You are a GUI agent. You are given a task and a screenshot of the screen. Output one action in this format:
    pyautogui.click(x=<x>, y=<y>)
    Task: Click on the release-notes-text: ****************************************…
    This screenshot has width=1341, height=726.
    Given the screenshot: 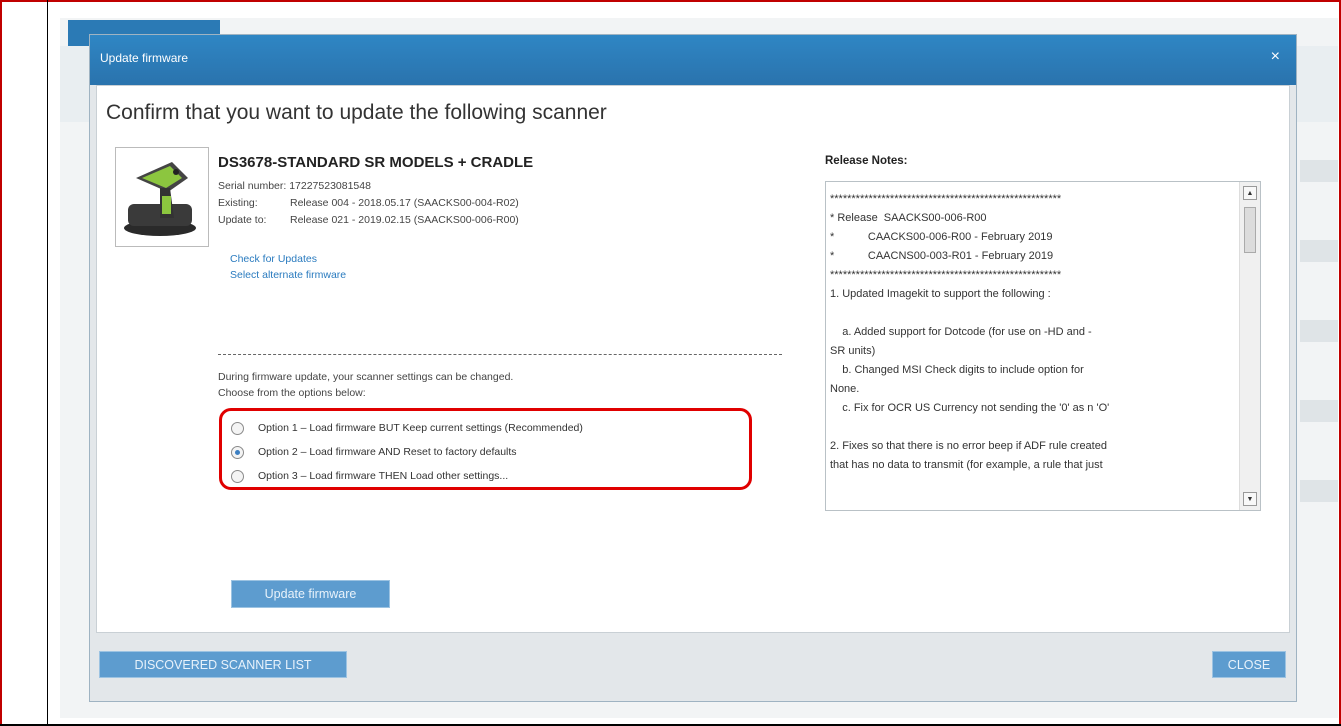 What is the action you would take?
    pyautogui.click(x=970, y=332)
    